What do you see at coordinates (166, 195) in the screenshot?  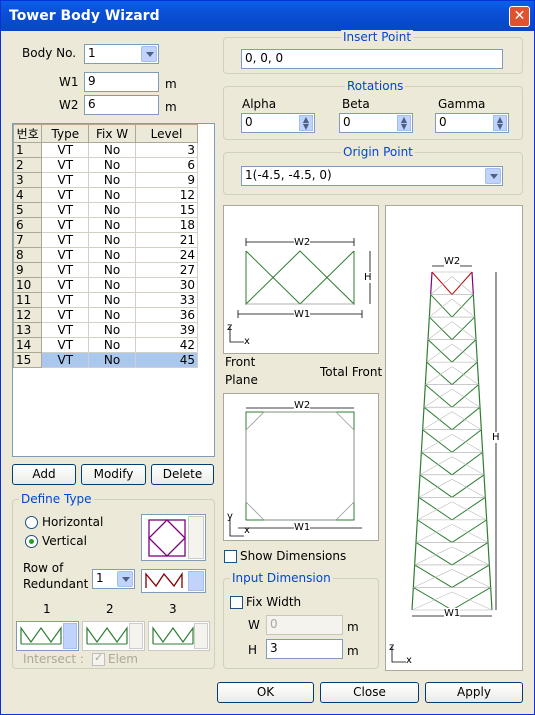 I see `level-cell: 12` at bounding box center [166, 195].